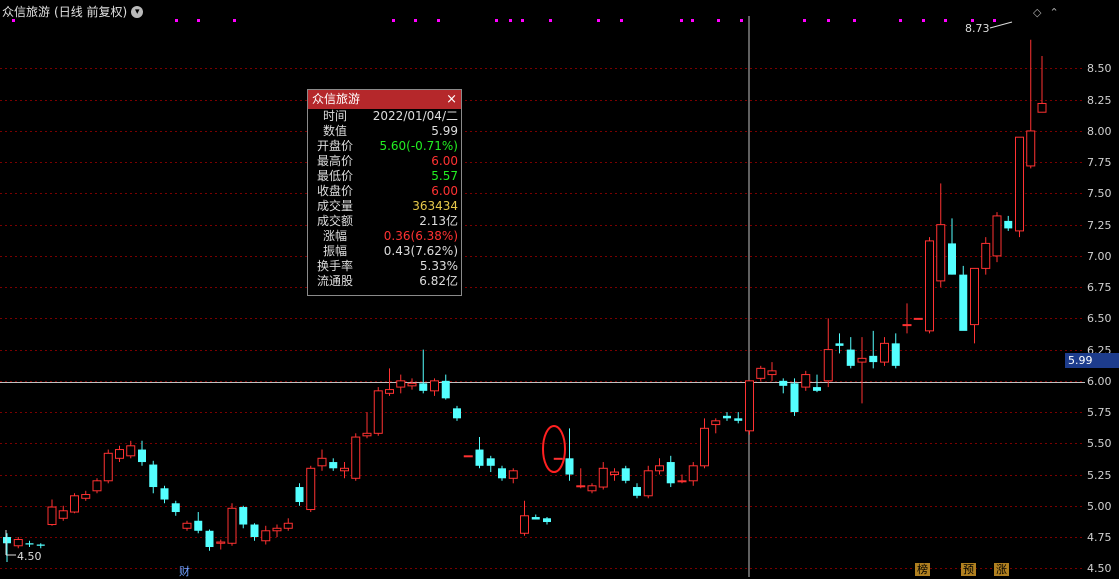 The height and width of the screenshot is (579, 1119). I want to click on forecast-marker: 预, so click(968, 569).